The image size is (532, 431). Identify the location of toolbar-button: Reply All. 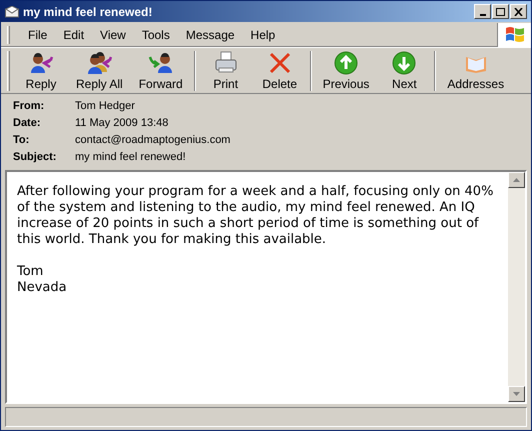
(99, 70).